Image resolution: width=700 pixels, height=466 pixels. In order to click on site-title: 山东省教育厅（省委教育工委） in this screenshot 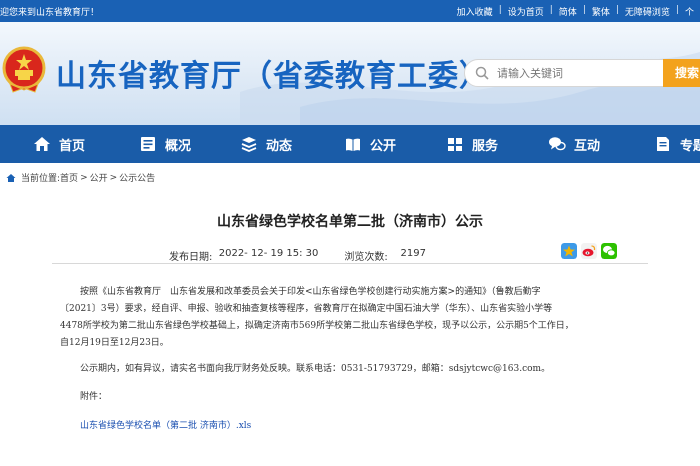, I will do `click(273, 76)`.